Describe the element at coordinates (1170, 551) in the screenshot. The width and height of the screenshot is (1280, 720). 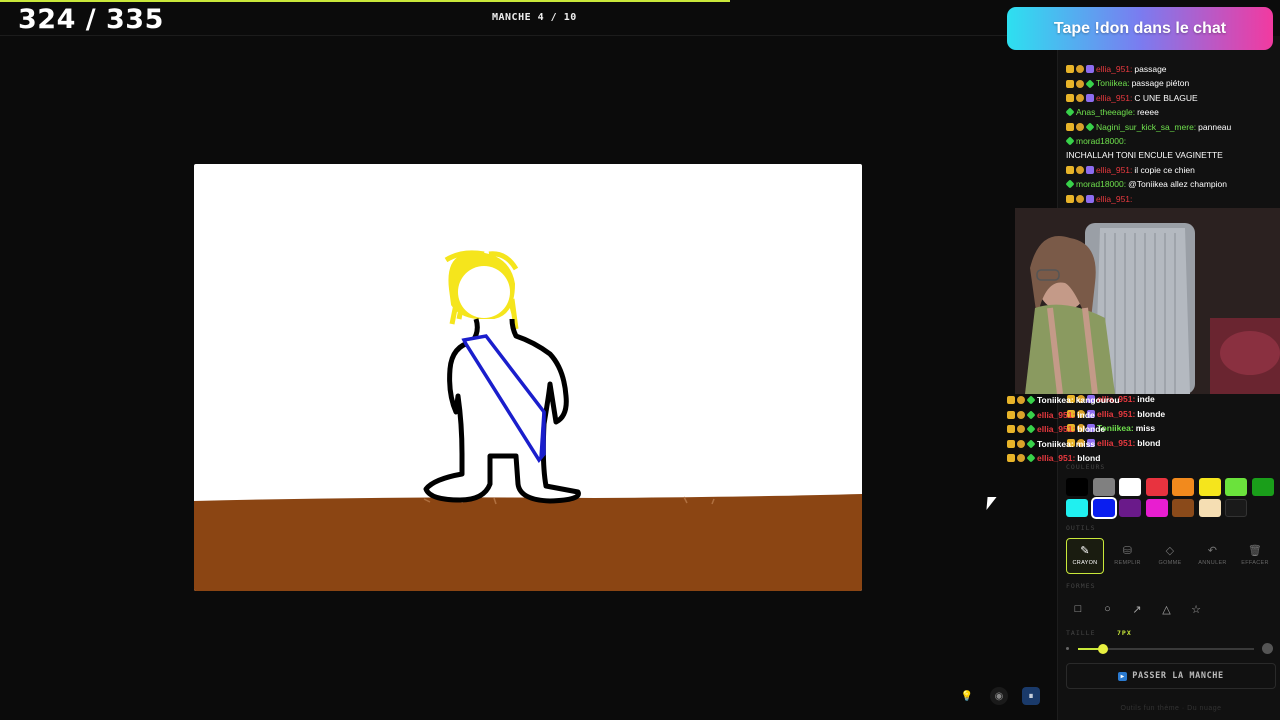
I see `eraser-icon: ◇` at that location.